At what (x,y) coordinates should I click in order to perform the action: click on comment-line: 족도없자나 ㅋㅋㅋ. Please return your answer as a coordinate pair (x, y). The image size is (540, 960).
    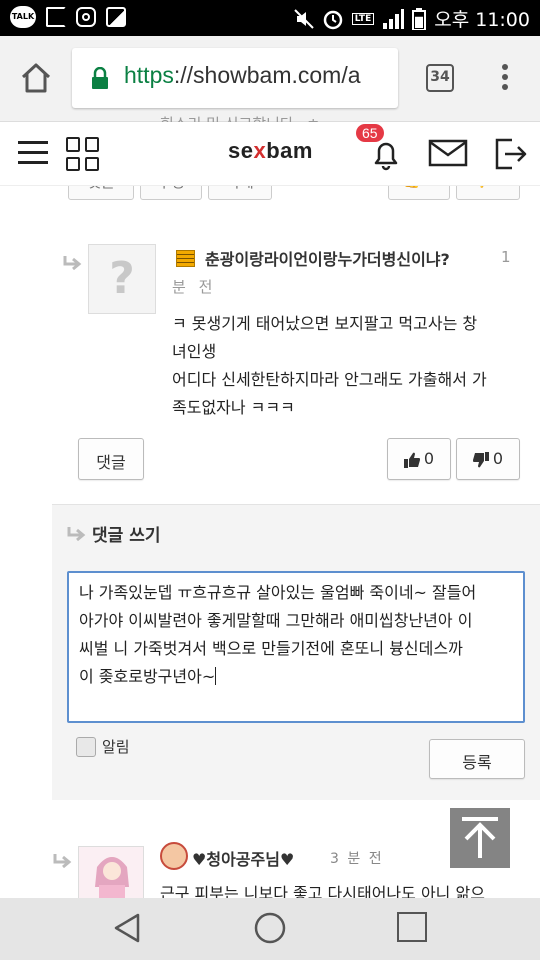
    Looking at the image, I should click on (233, 407).